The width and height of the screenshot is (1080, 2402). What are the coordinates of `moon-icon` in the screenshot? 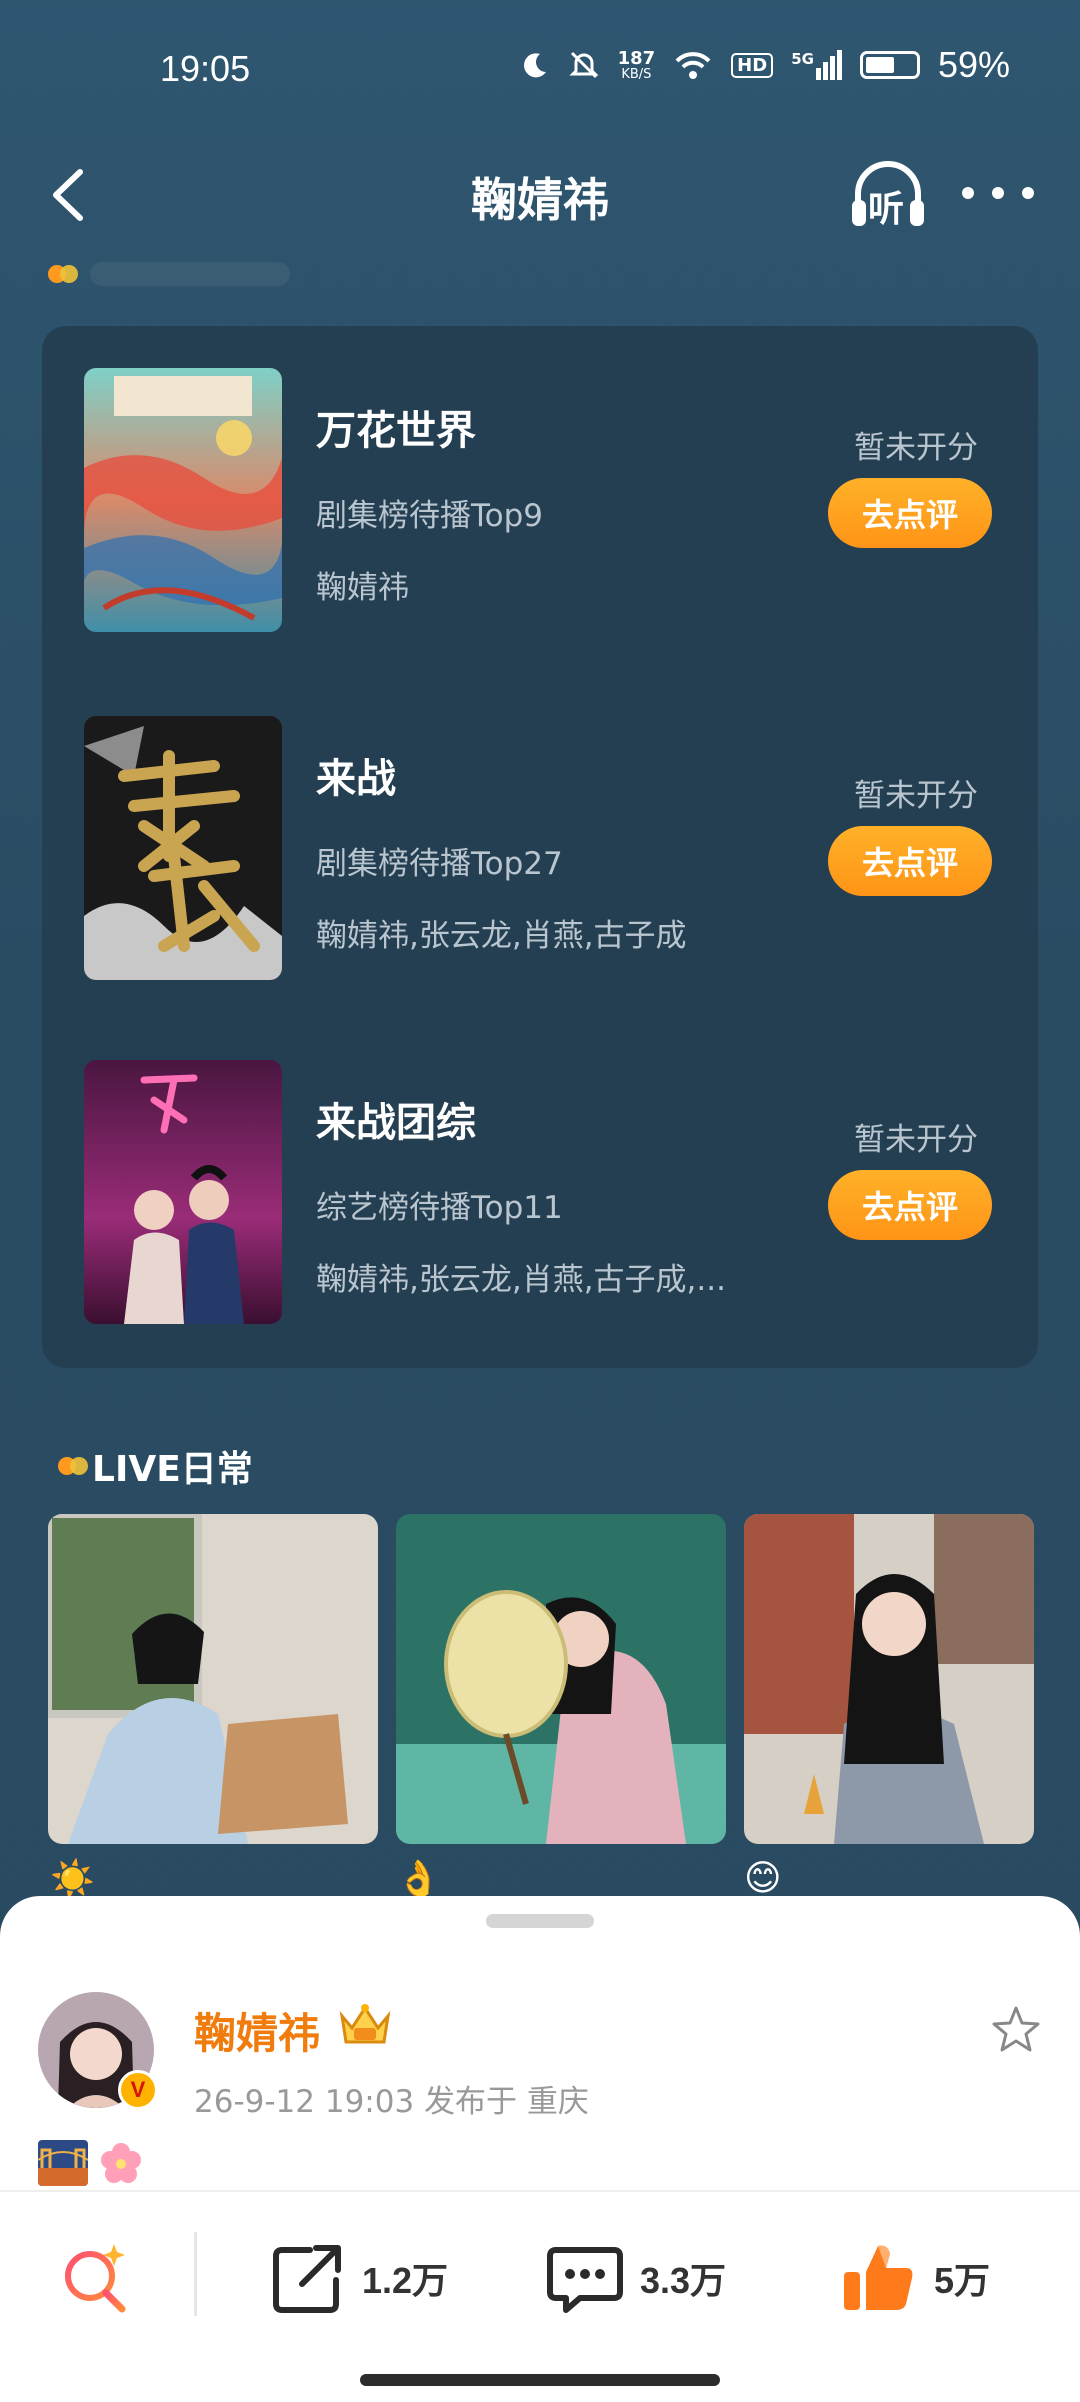 It's located at (534, 65).